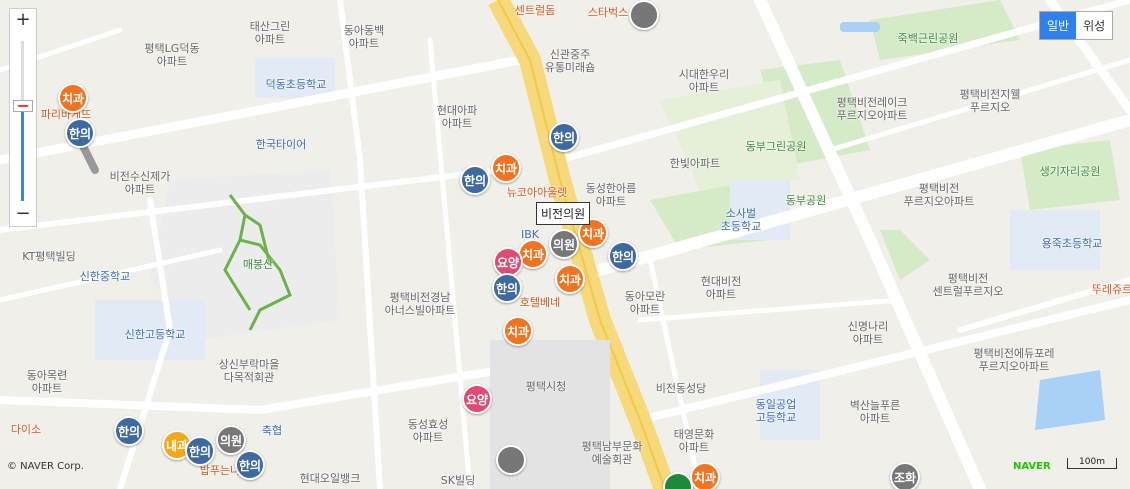  What do you see at coordinates (872, 109) in the screenshot?
I see `map-label: 평택비전레이크 푸르지오아파트` at bounding box center [872, 109].